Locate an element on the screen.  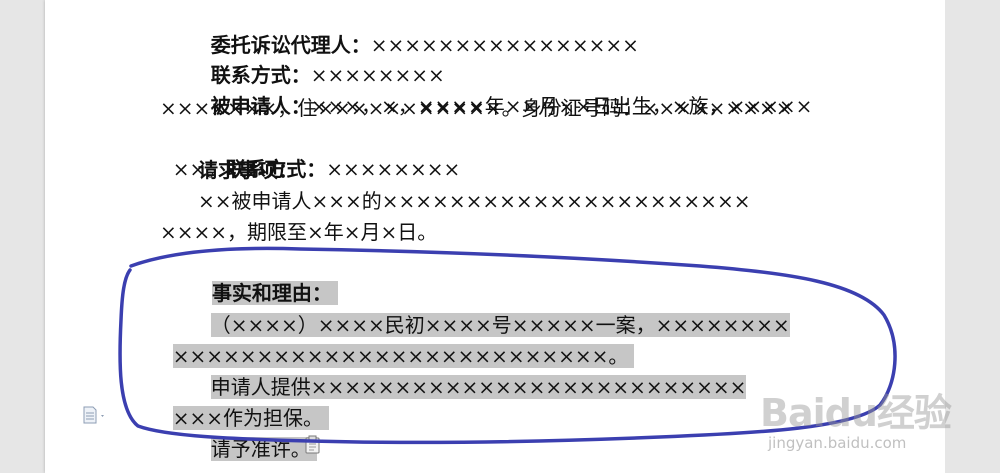
request-heading: 请求事项： is located at coordinates (248, 170).